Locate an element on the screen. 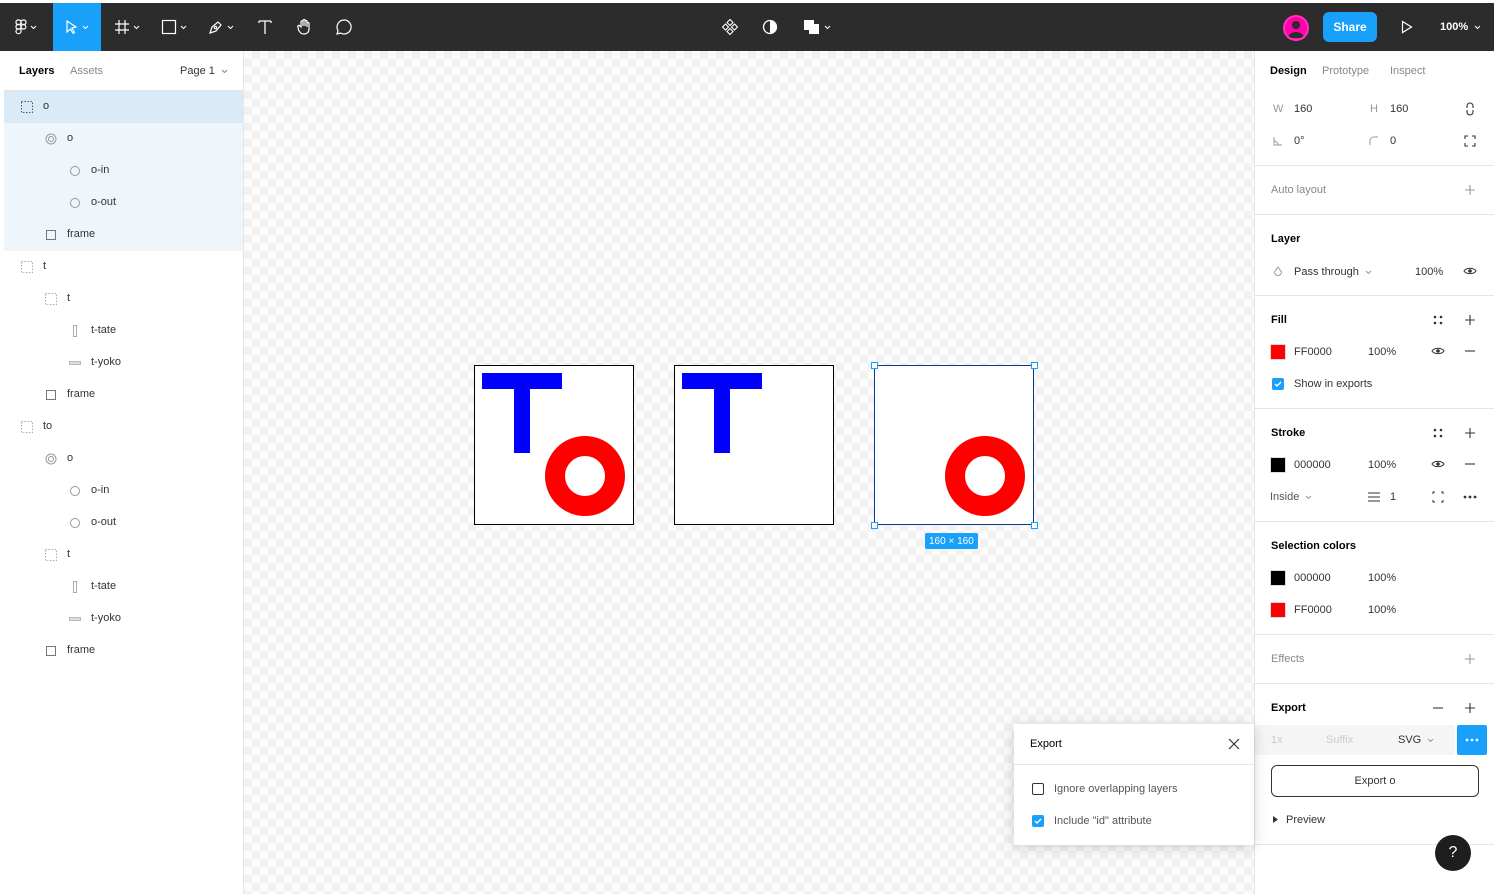  preview-label: Preview is located at coordinates (1306, 820).